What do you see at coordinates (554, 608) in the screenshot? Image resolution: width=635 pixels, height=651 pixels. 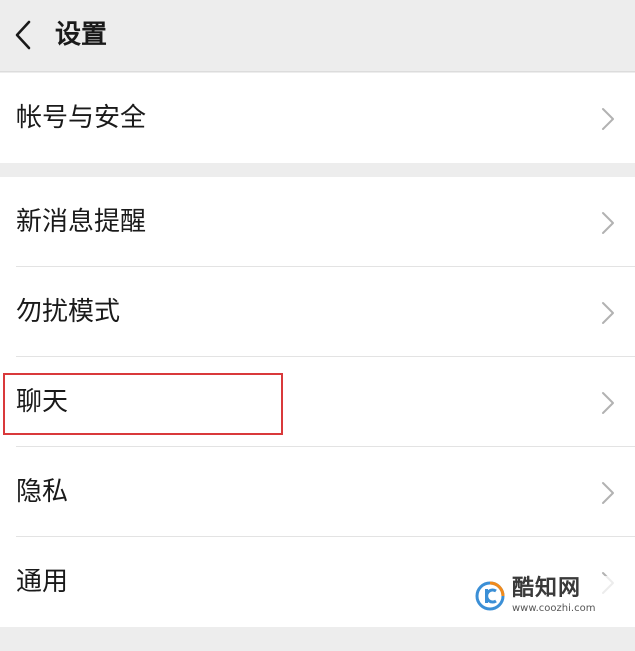 I see `watermark-url: www.coozhi.com` at bounding box center [554, 608].